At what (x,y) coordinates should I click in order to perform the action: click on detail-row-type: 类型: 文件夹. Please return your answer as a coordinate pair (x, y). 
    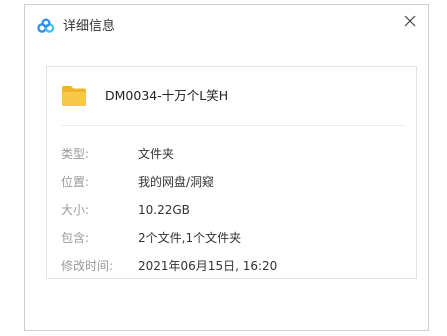
    Looking at the image, I should click on (231, 154).